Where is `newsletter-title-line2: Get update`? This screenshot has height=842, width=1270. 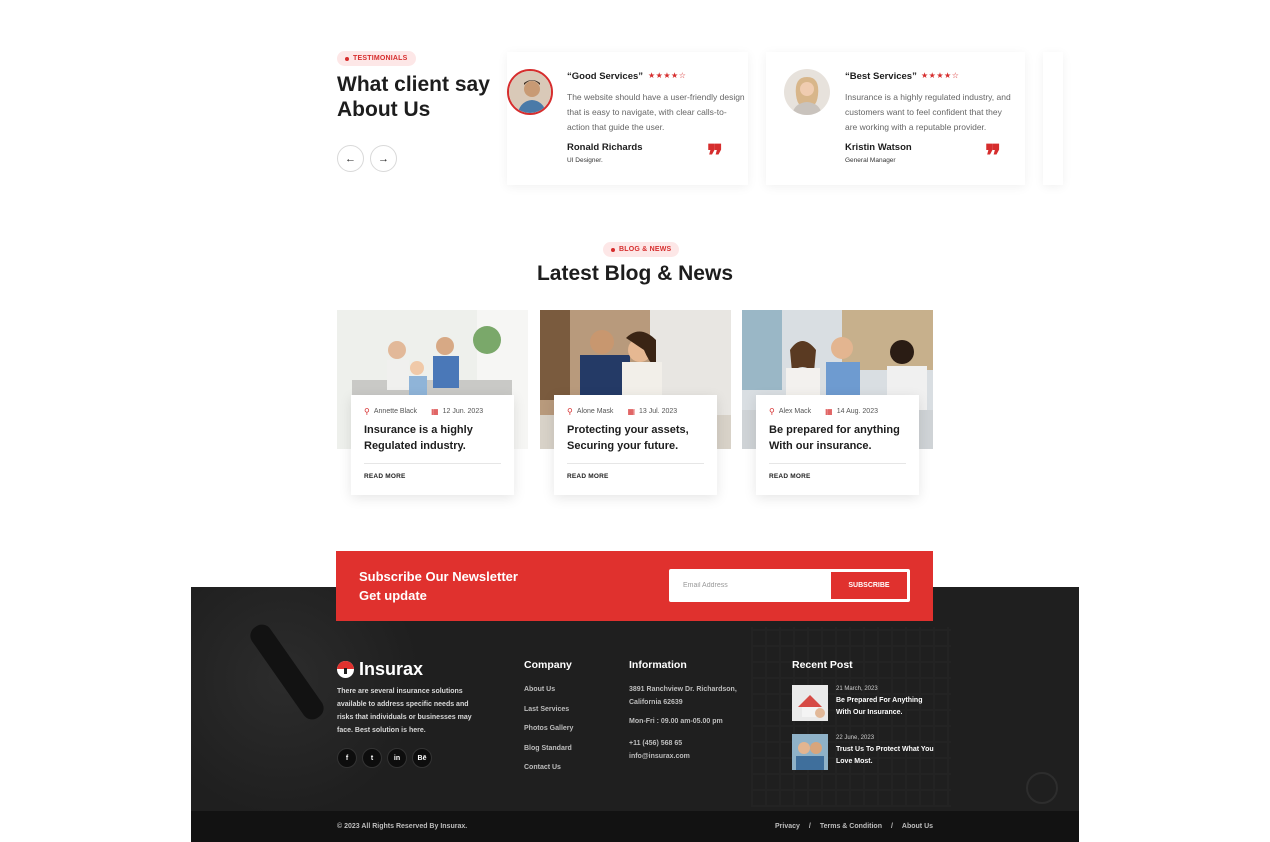
newsletter-title-line2: Get update is located at coordinates (393, 595).